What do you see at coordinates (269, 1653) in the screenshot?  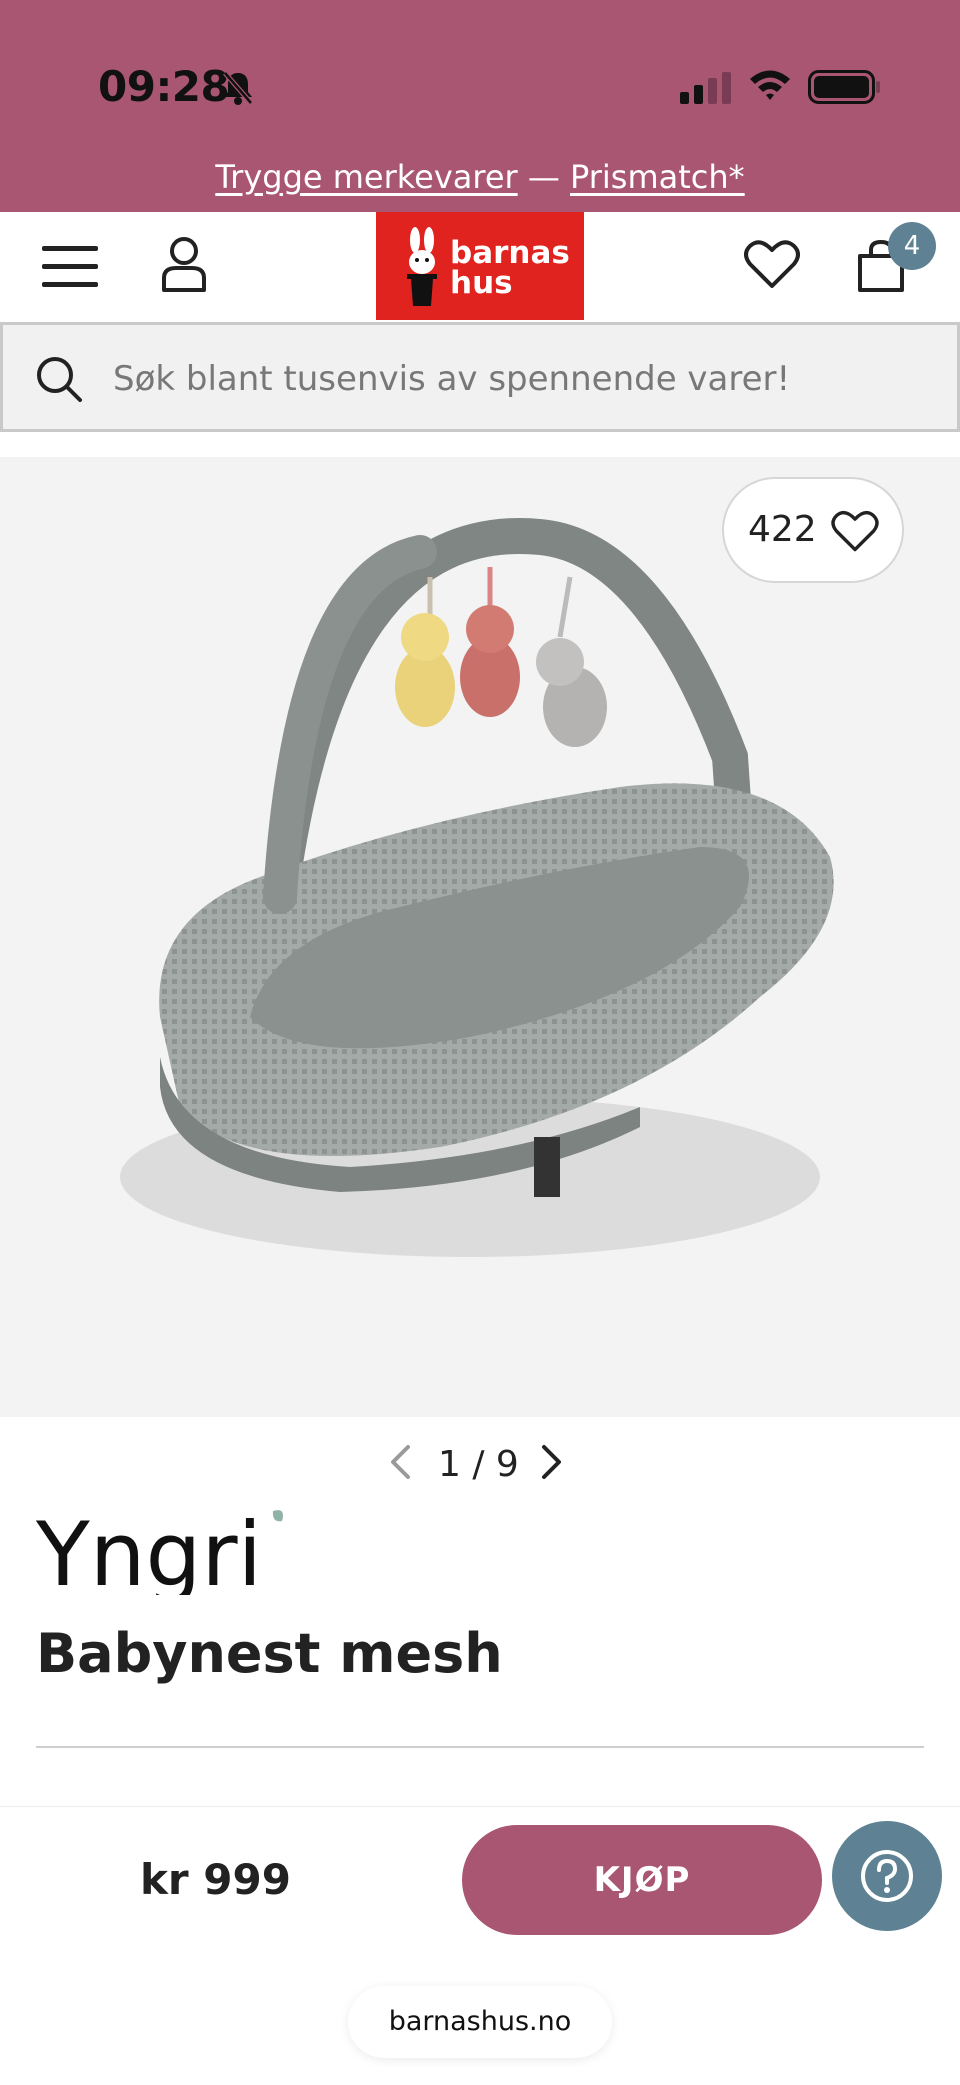 I see `product-title: Babynest mesh` at bounding box center [269, 1653].